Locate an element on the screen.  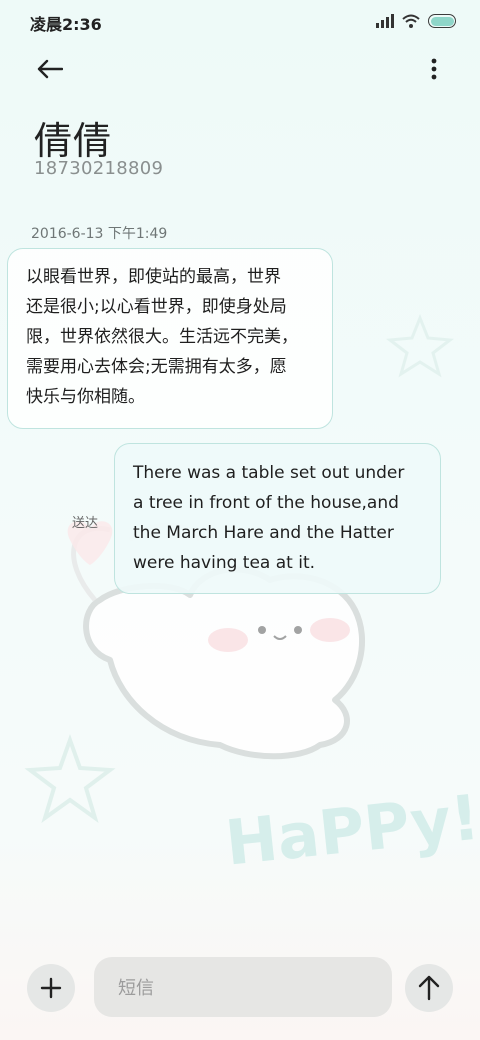
more-options-button is located at coordinates (434, 69).